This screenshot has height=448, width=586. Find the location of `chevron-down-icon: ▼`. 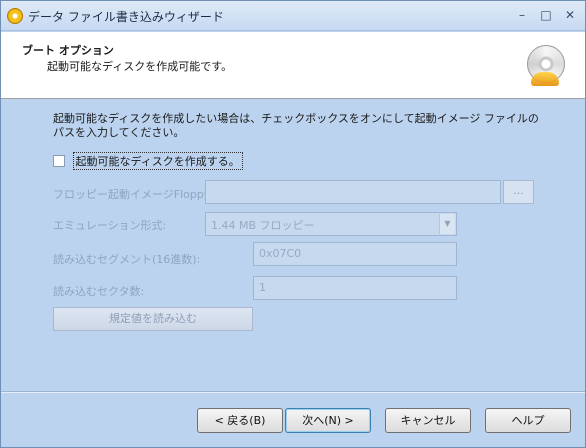

chevron-down-icon: ▼ is located at coordinates (447, 224).